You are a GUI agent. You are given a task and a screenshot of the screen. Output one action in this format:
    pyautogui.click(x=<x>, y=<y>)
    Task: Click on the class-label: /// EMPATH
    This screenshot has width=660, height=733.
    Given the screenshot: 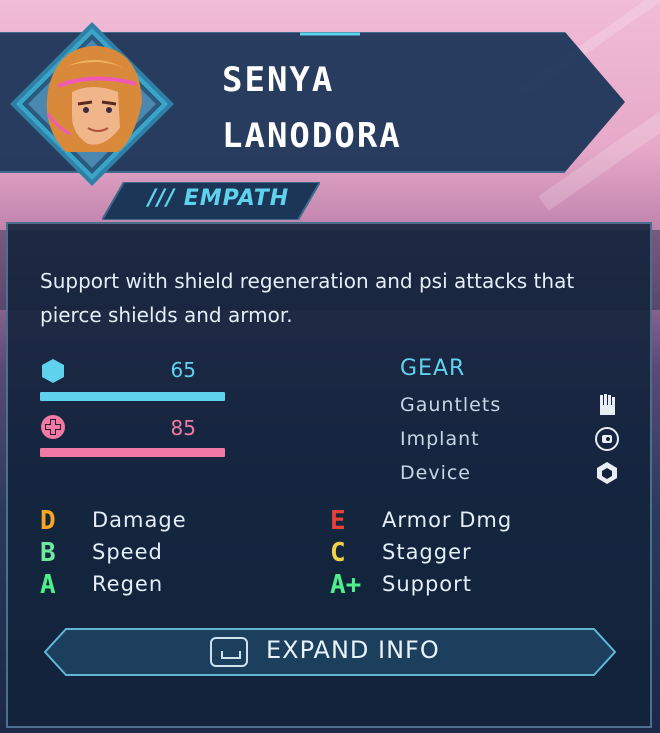 What is the action you would take?
    pyautogui.click(x=219, y=198)
    